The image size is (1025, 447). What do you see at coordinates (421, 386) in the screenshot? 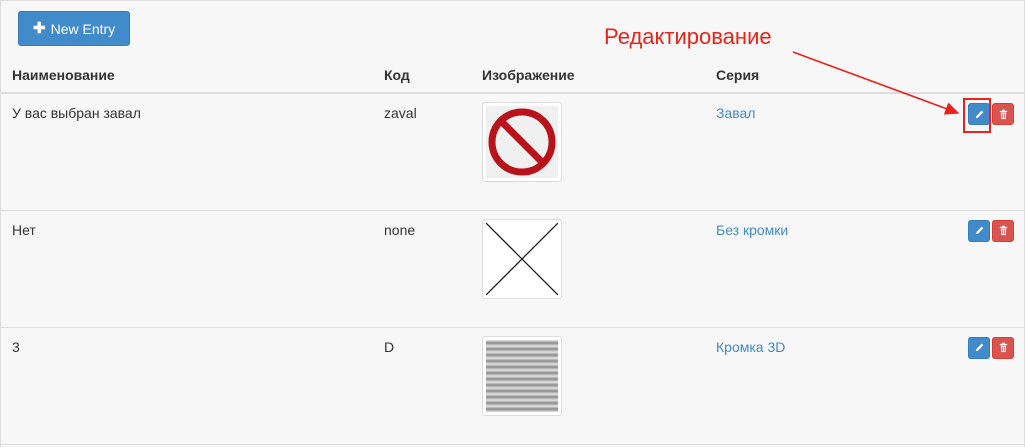
I see `row-code: D` at bounding box center [421, 386].